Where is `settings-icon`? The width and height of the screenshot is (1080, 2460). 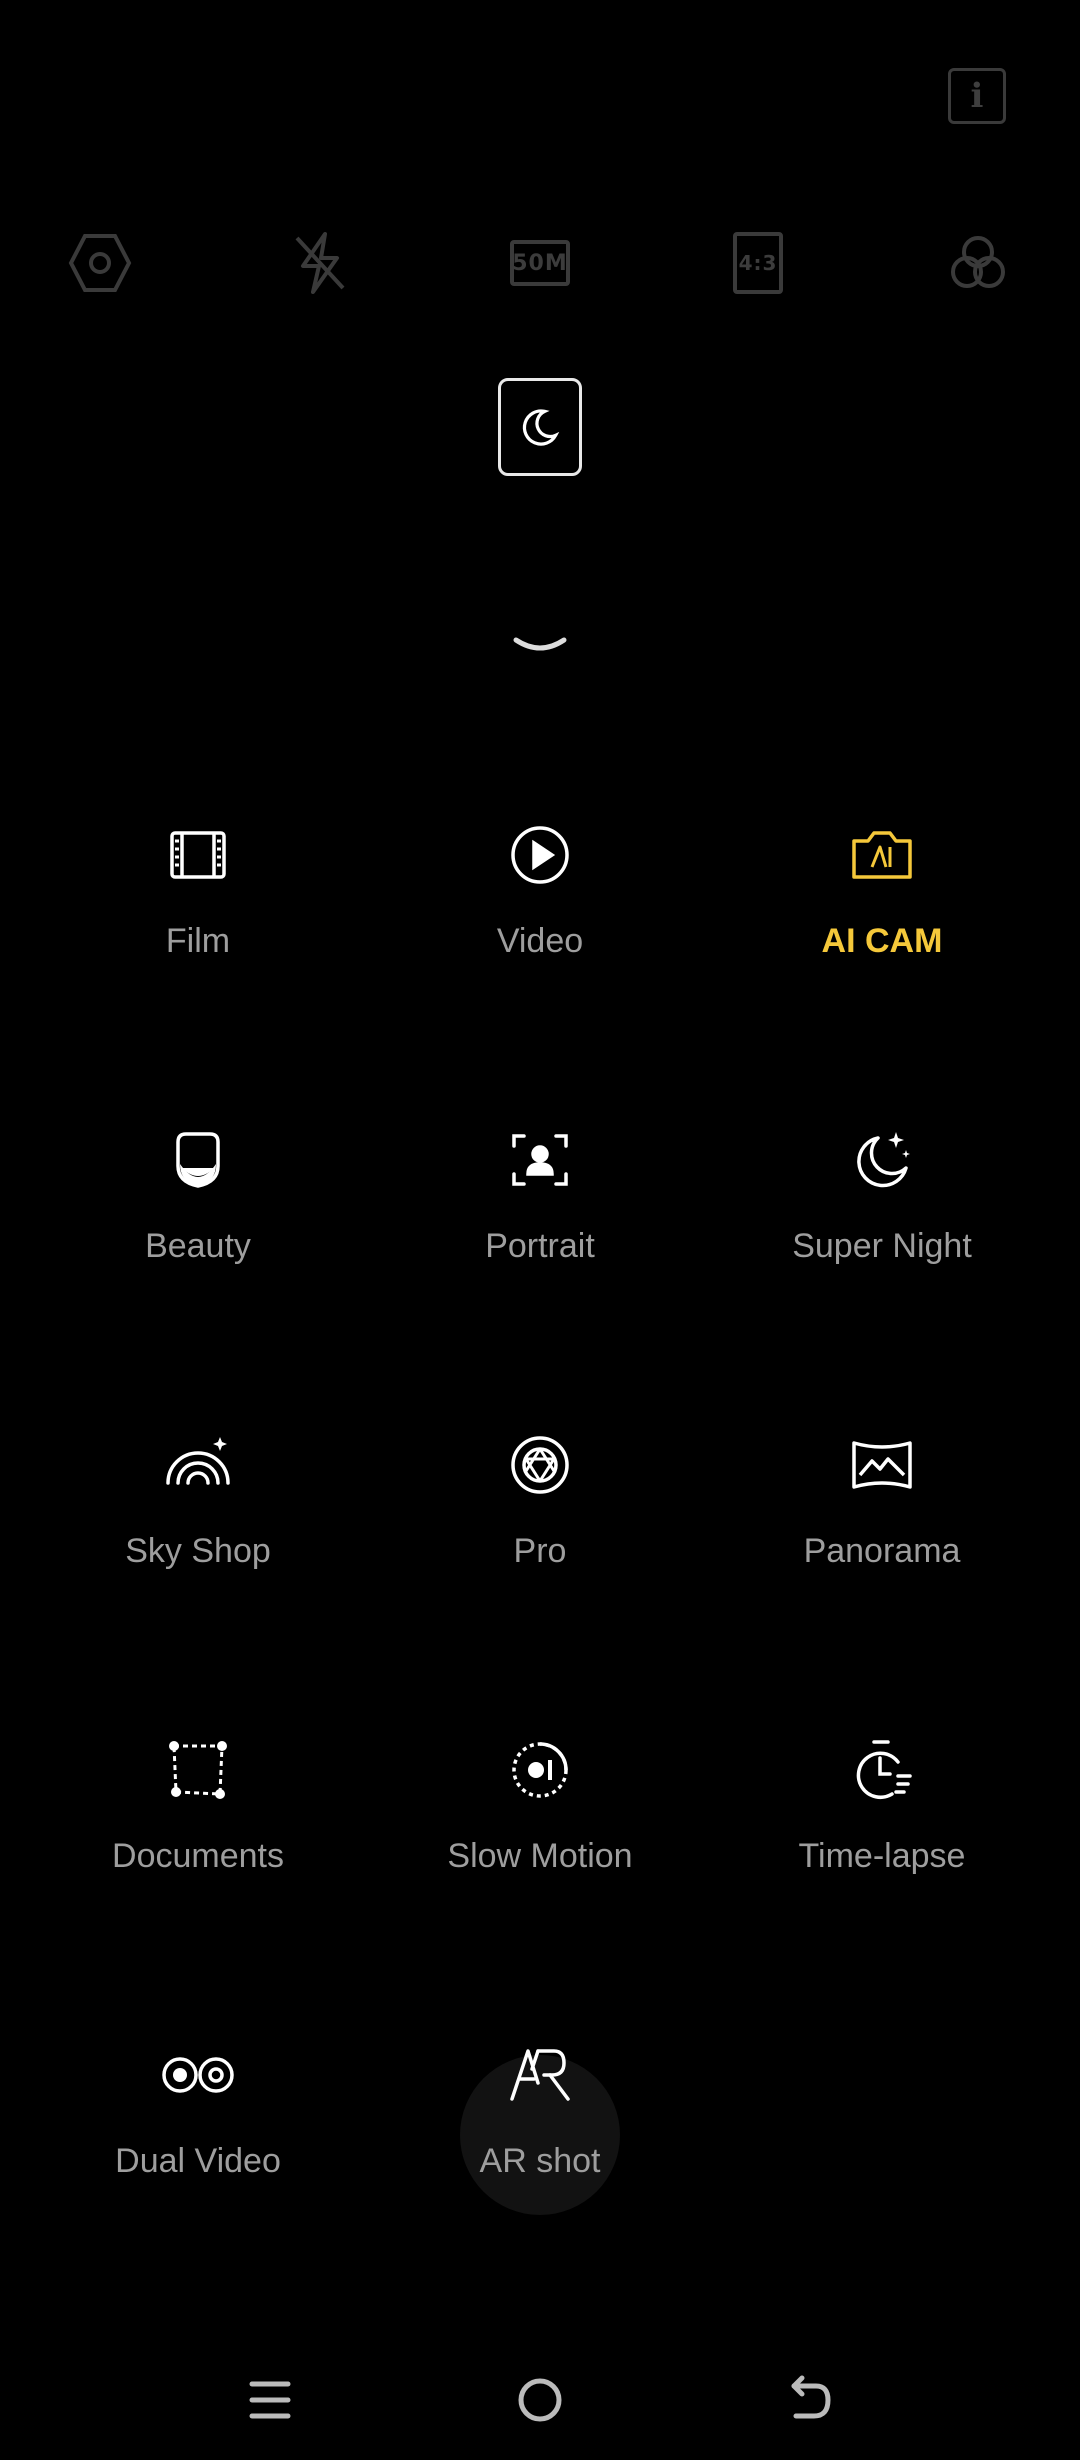 settings-icon is located at coordinates (100, 263).